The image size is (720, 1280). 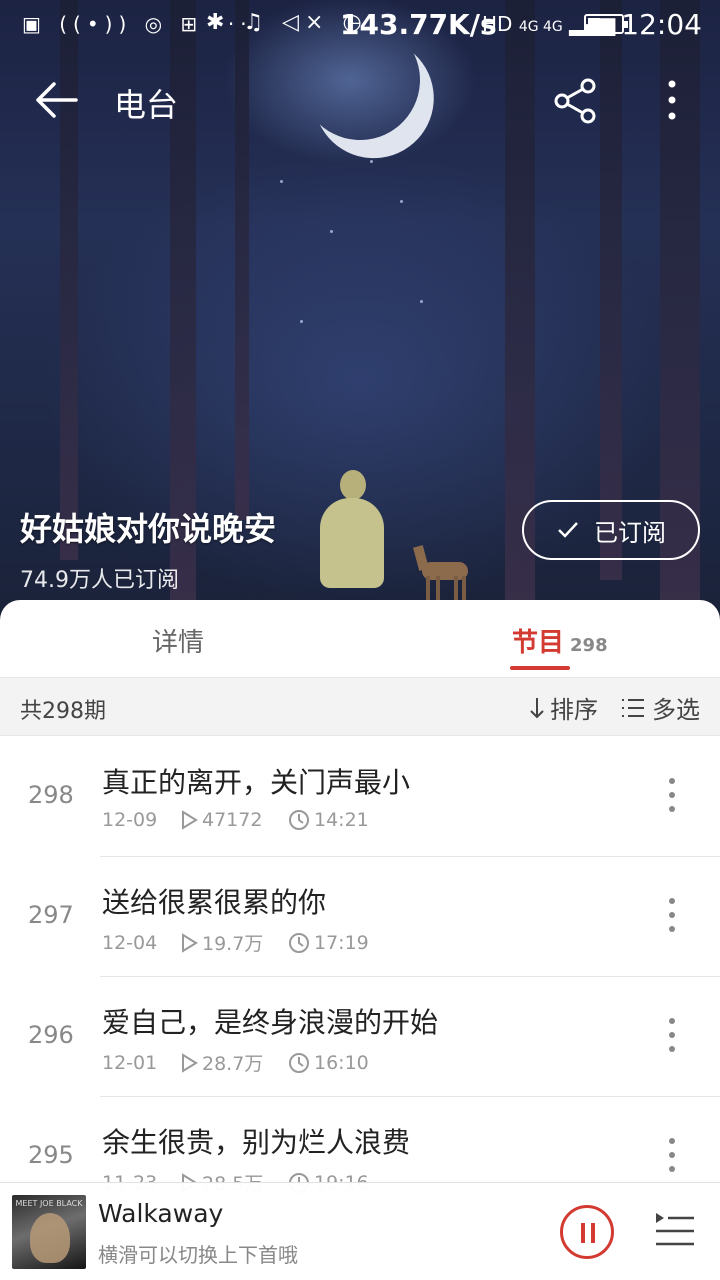 What do you see at coordinates (341, 942) in the screenshot?
I see `episode-duration: 17:19` at bounding box center [341, 942].